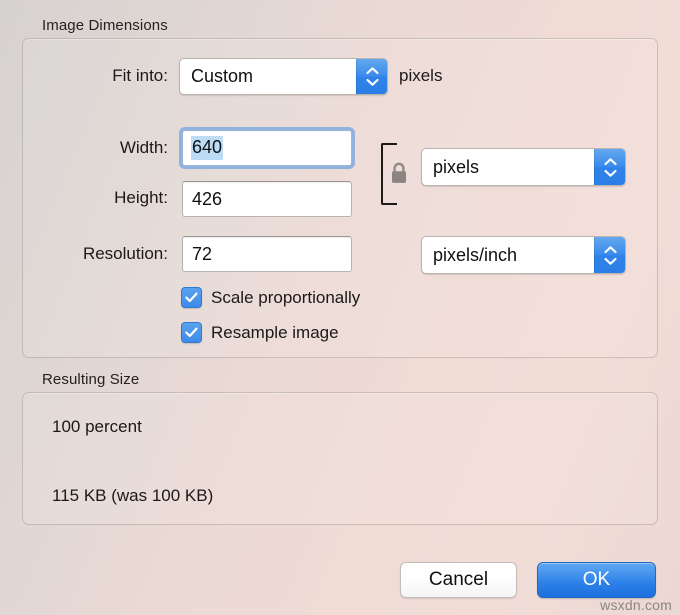 The height and width of the screenshot is (615, 680). What do you see at coordinates (421, 75) in the screenshot?
I see `fit-into-unit-label: pixels` at bounding box center [421, 75].